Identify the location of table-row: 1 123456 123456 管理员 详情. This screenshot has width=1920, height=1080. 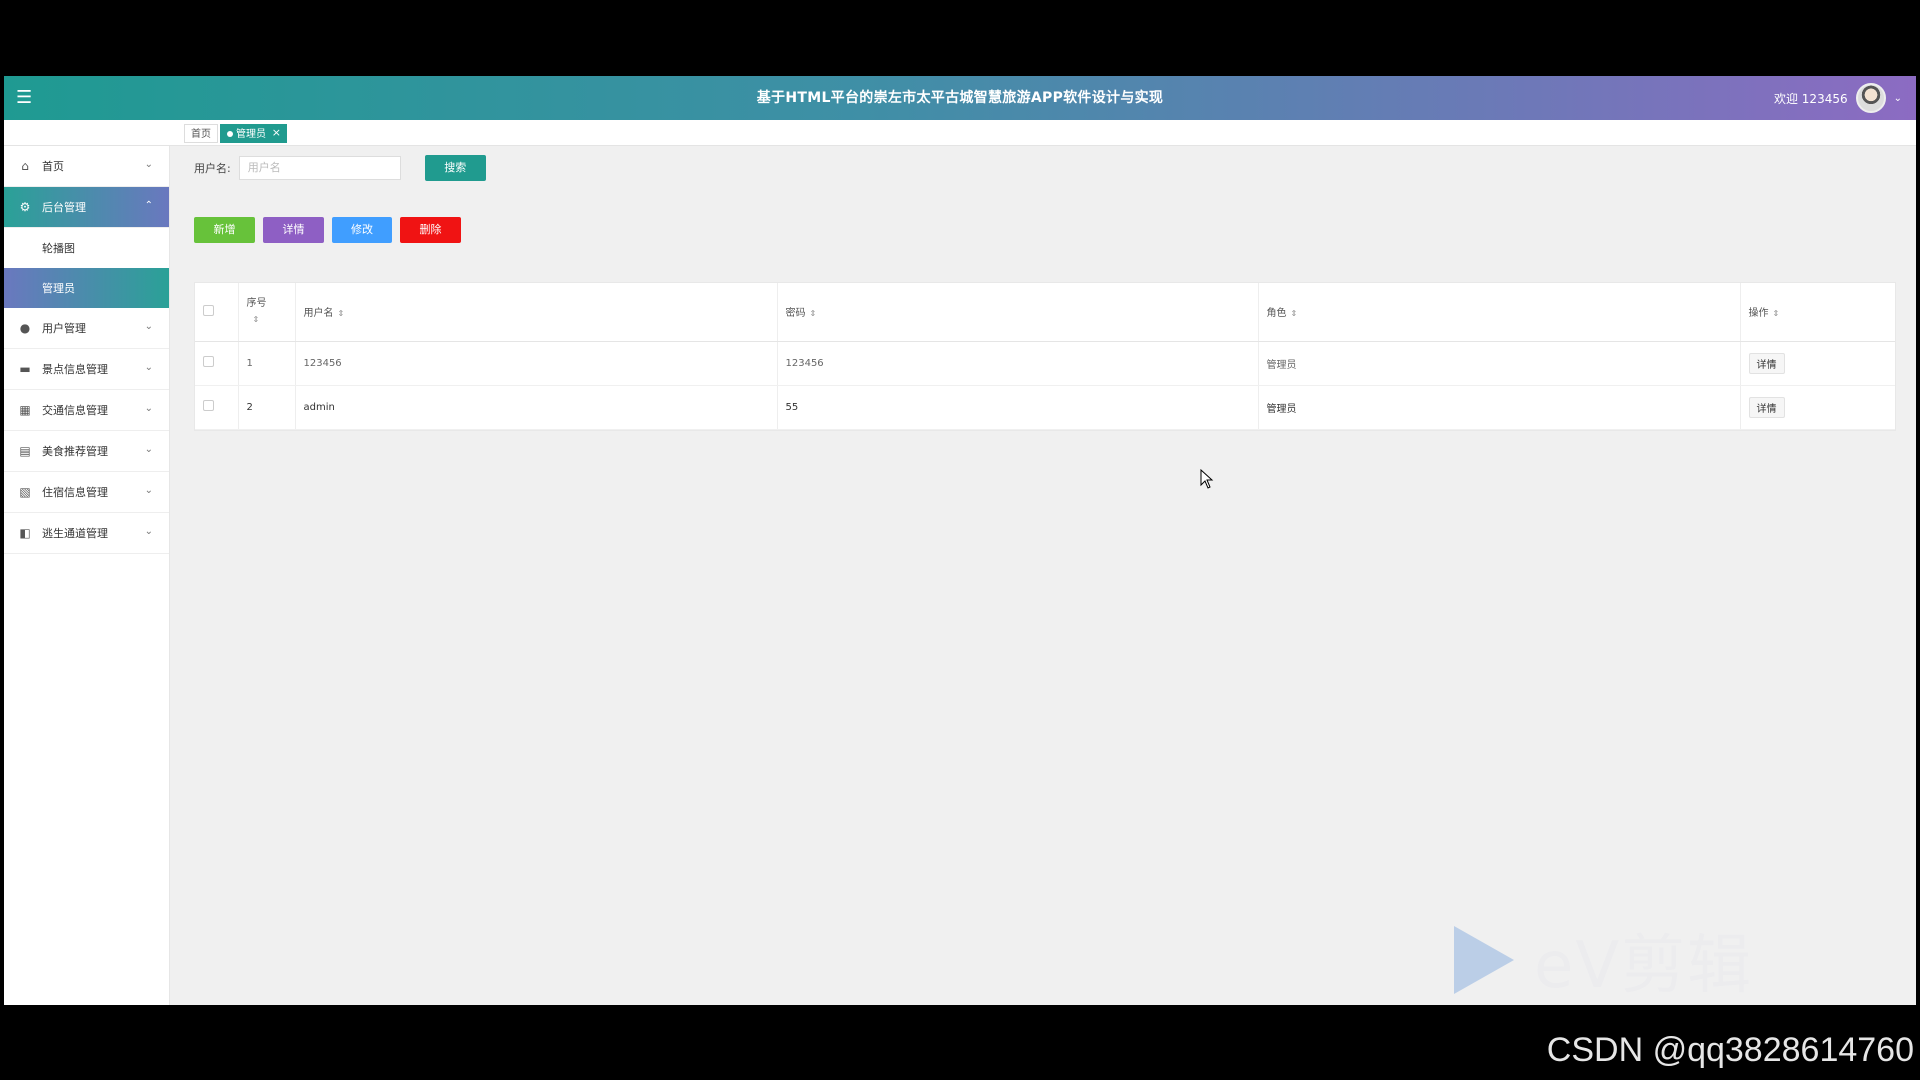
(1045, 363).